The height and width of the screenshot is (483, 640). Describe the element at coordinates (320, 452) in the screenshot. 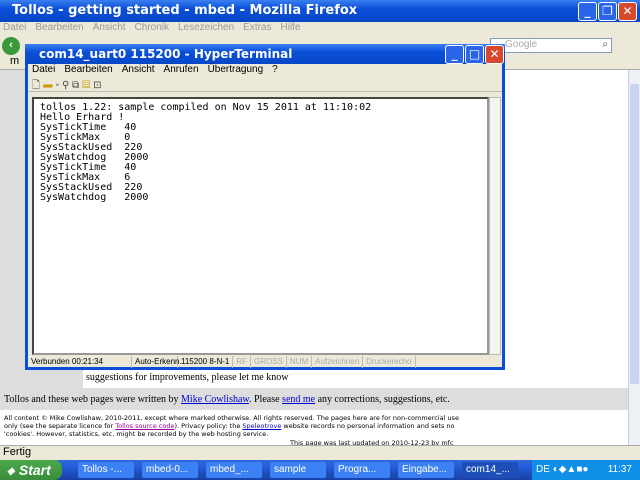

I see `firefox-status-bar: Fertig` at that location.